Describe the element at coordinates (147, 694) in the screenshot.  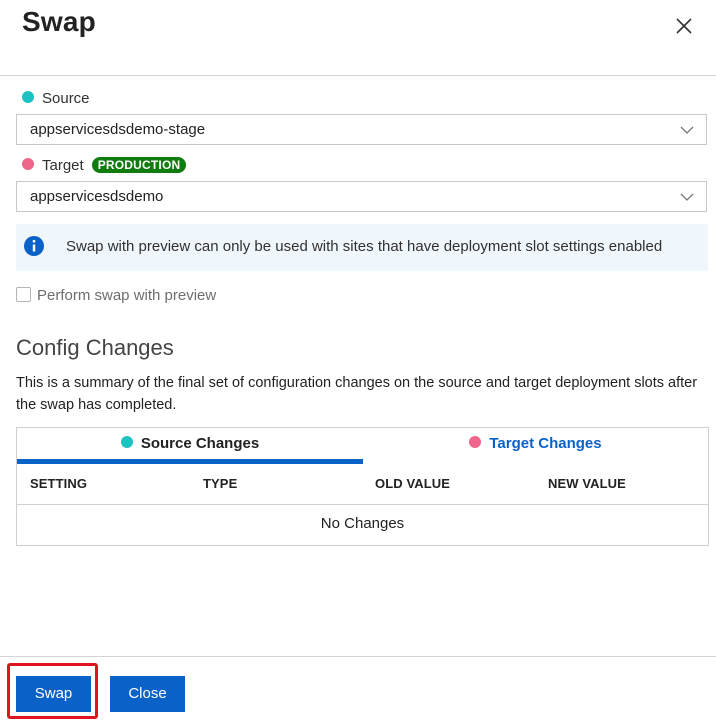
I see `close-dialog-button: Close` at that location.